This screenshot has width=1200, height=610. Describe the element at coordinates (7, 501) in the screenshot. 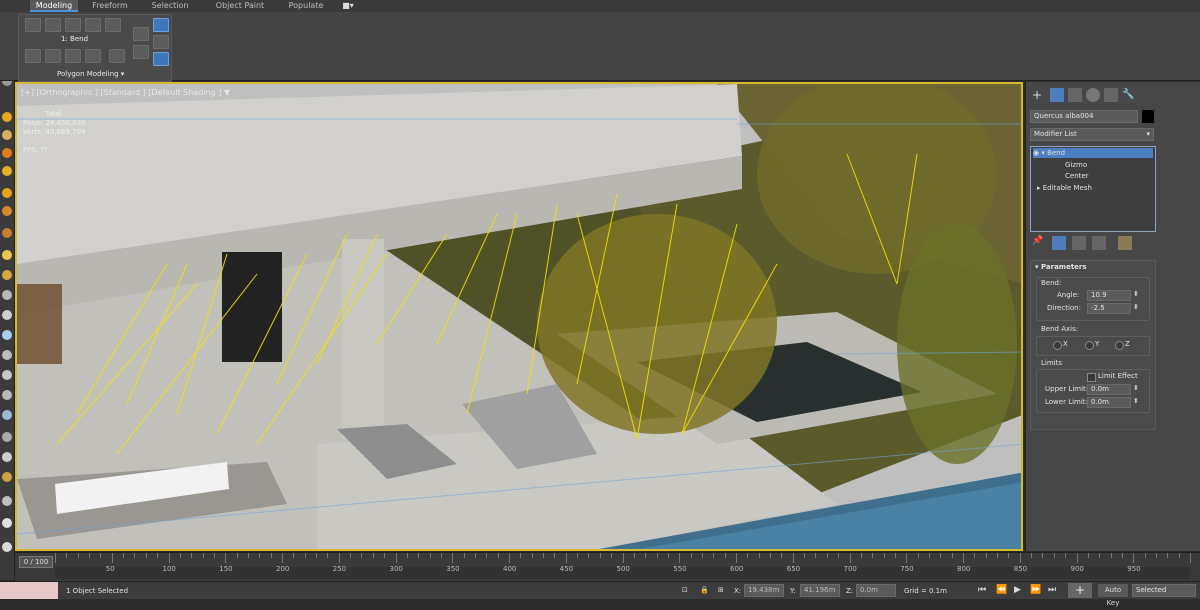

I see `tool2-icon` at that location.